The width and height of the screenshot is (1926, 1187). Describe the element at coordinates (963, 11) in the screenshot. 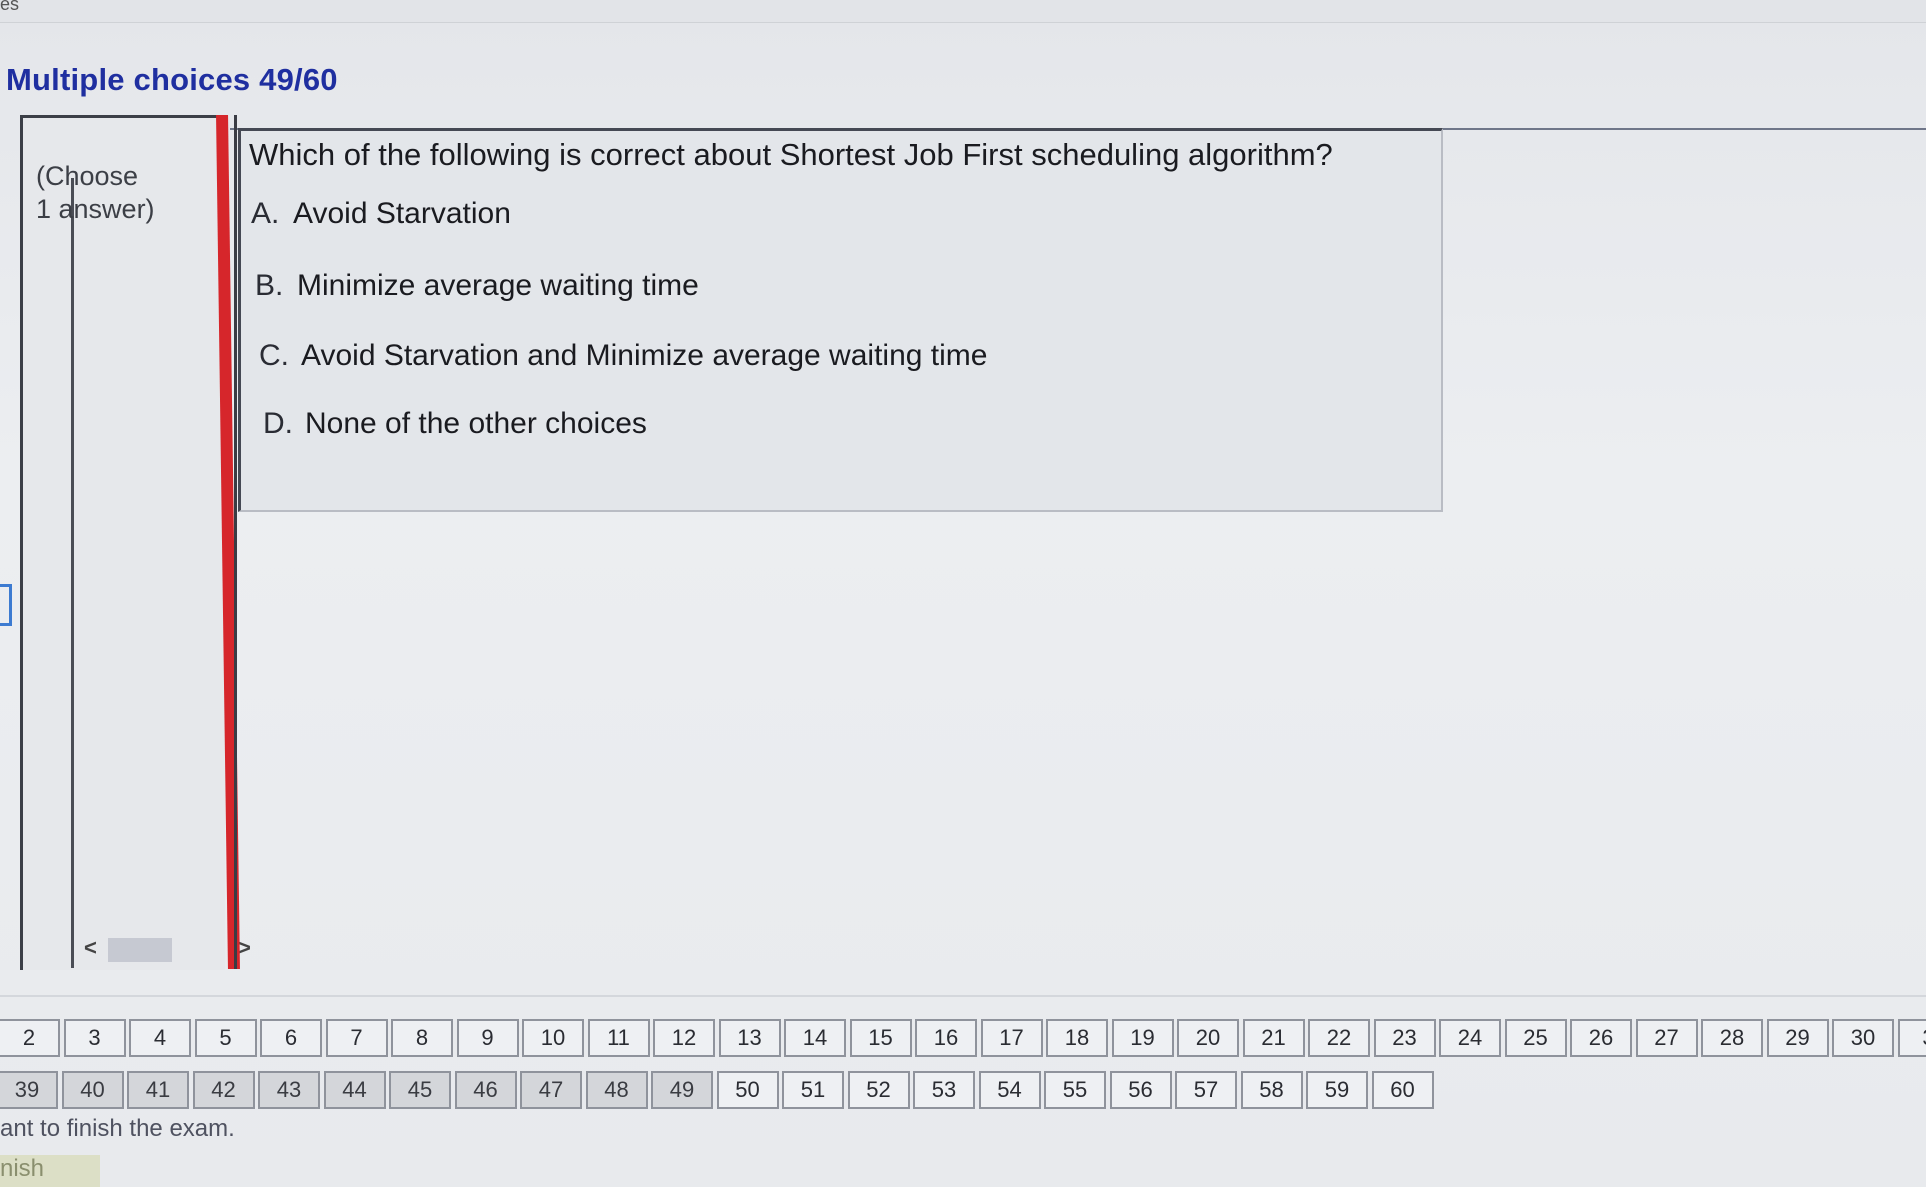

I see `top-bar: es` at that location.